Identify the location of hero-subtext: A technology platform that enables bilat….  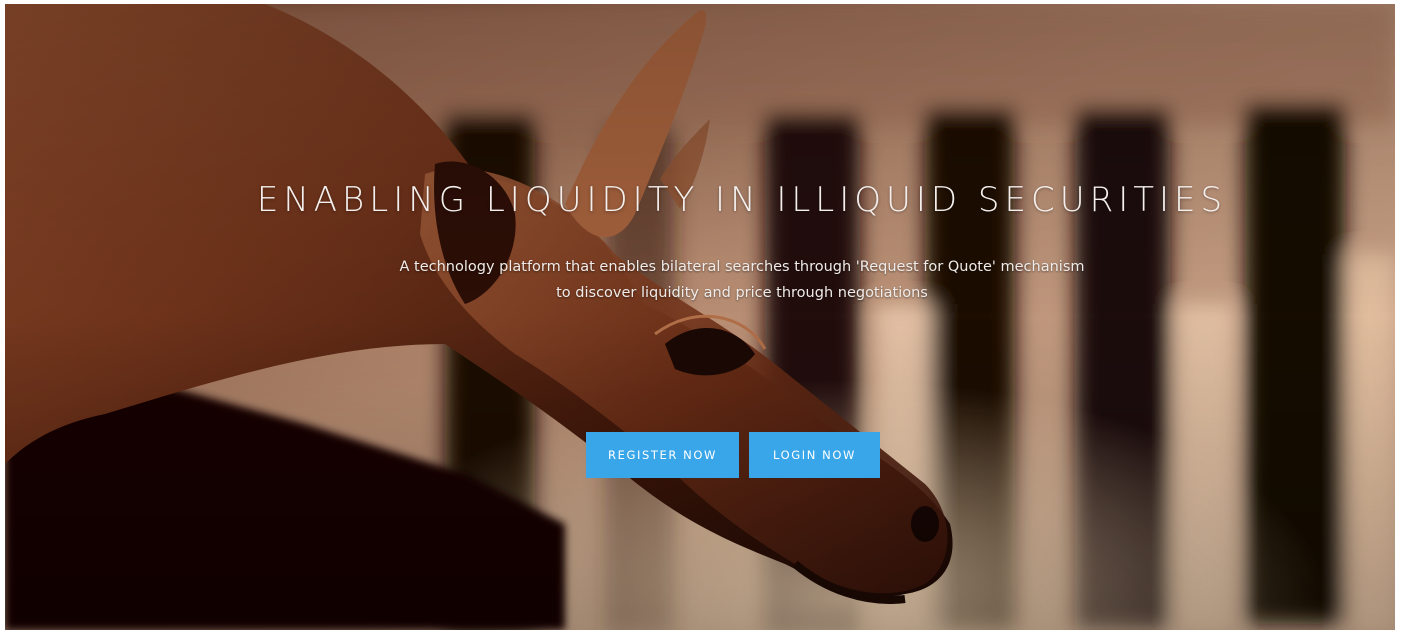
(721, 280).